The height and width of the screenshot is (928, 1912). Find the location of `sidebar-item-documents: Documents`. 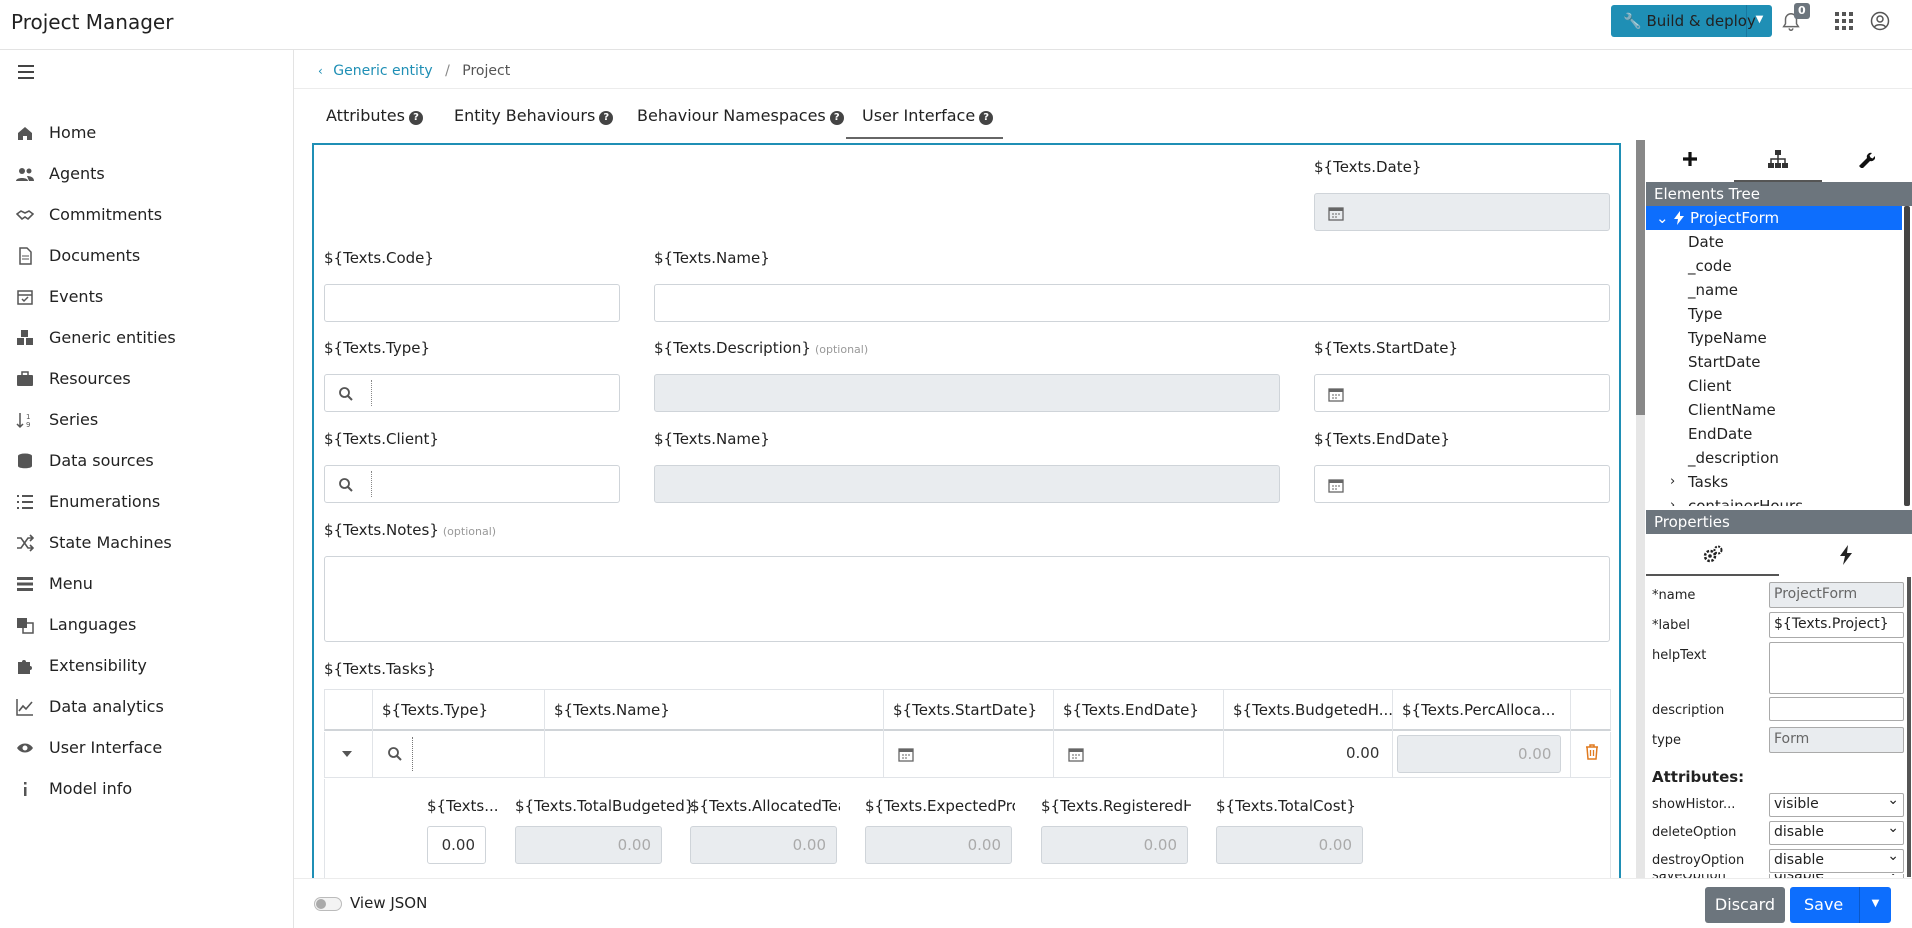

sidebar-item-documents: Documents is located at coordinates (147, 256).